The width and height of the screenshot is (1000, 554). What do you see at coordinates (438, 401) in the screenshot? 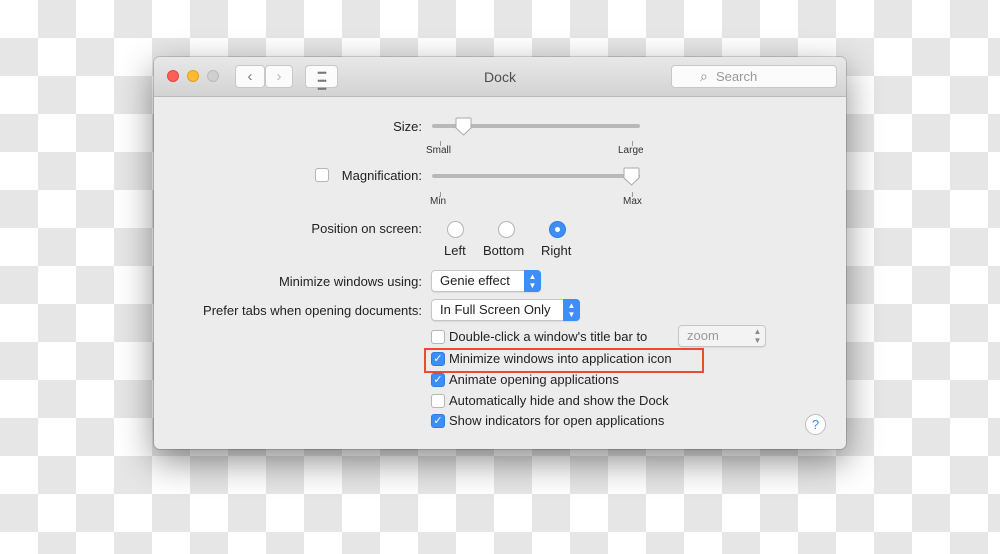
I see `auto-hide-checkbox` at bounding box center [438, 401].